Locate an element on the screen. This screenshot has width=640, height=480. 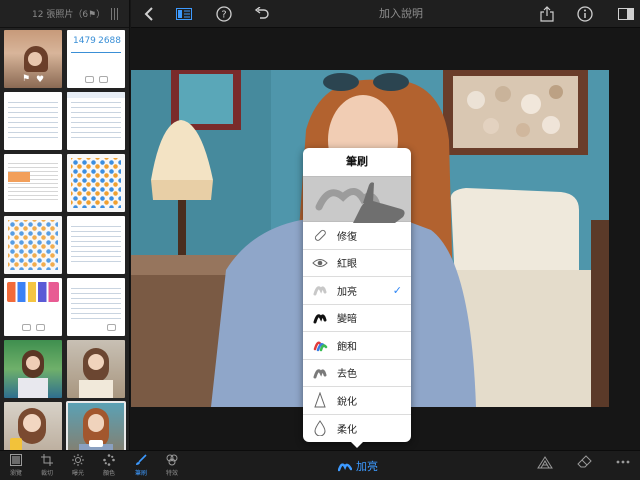
current-brush-button: 加亮 is located at coordinates (358, 466).